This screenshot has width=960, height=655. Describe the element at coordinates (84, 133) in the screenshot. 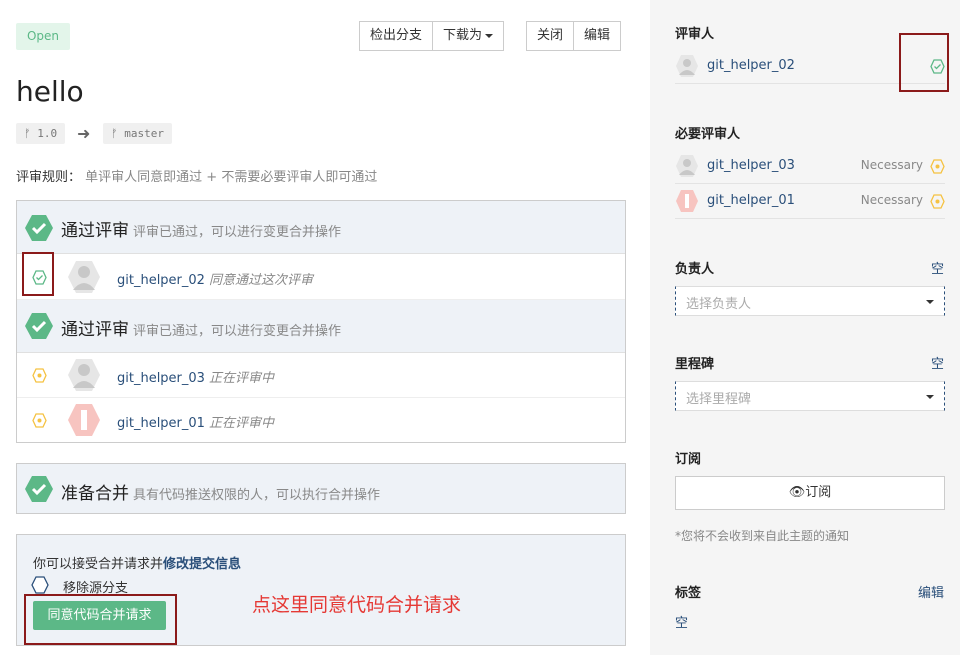

I see `arrow-right-icon: ➜` at that location.